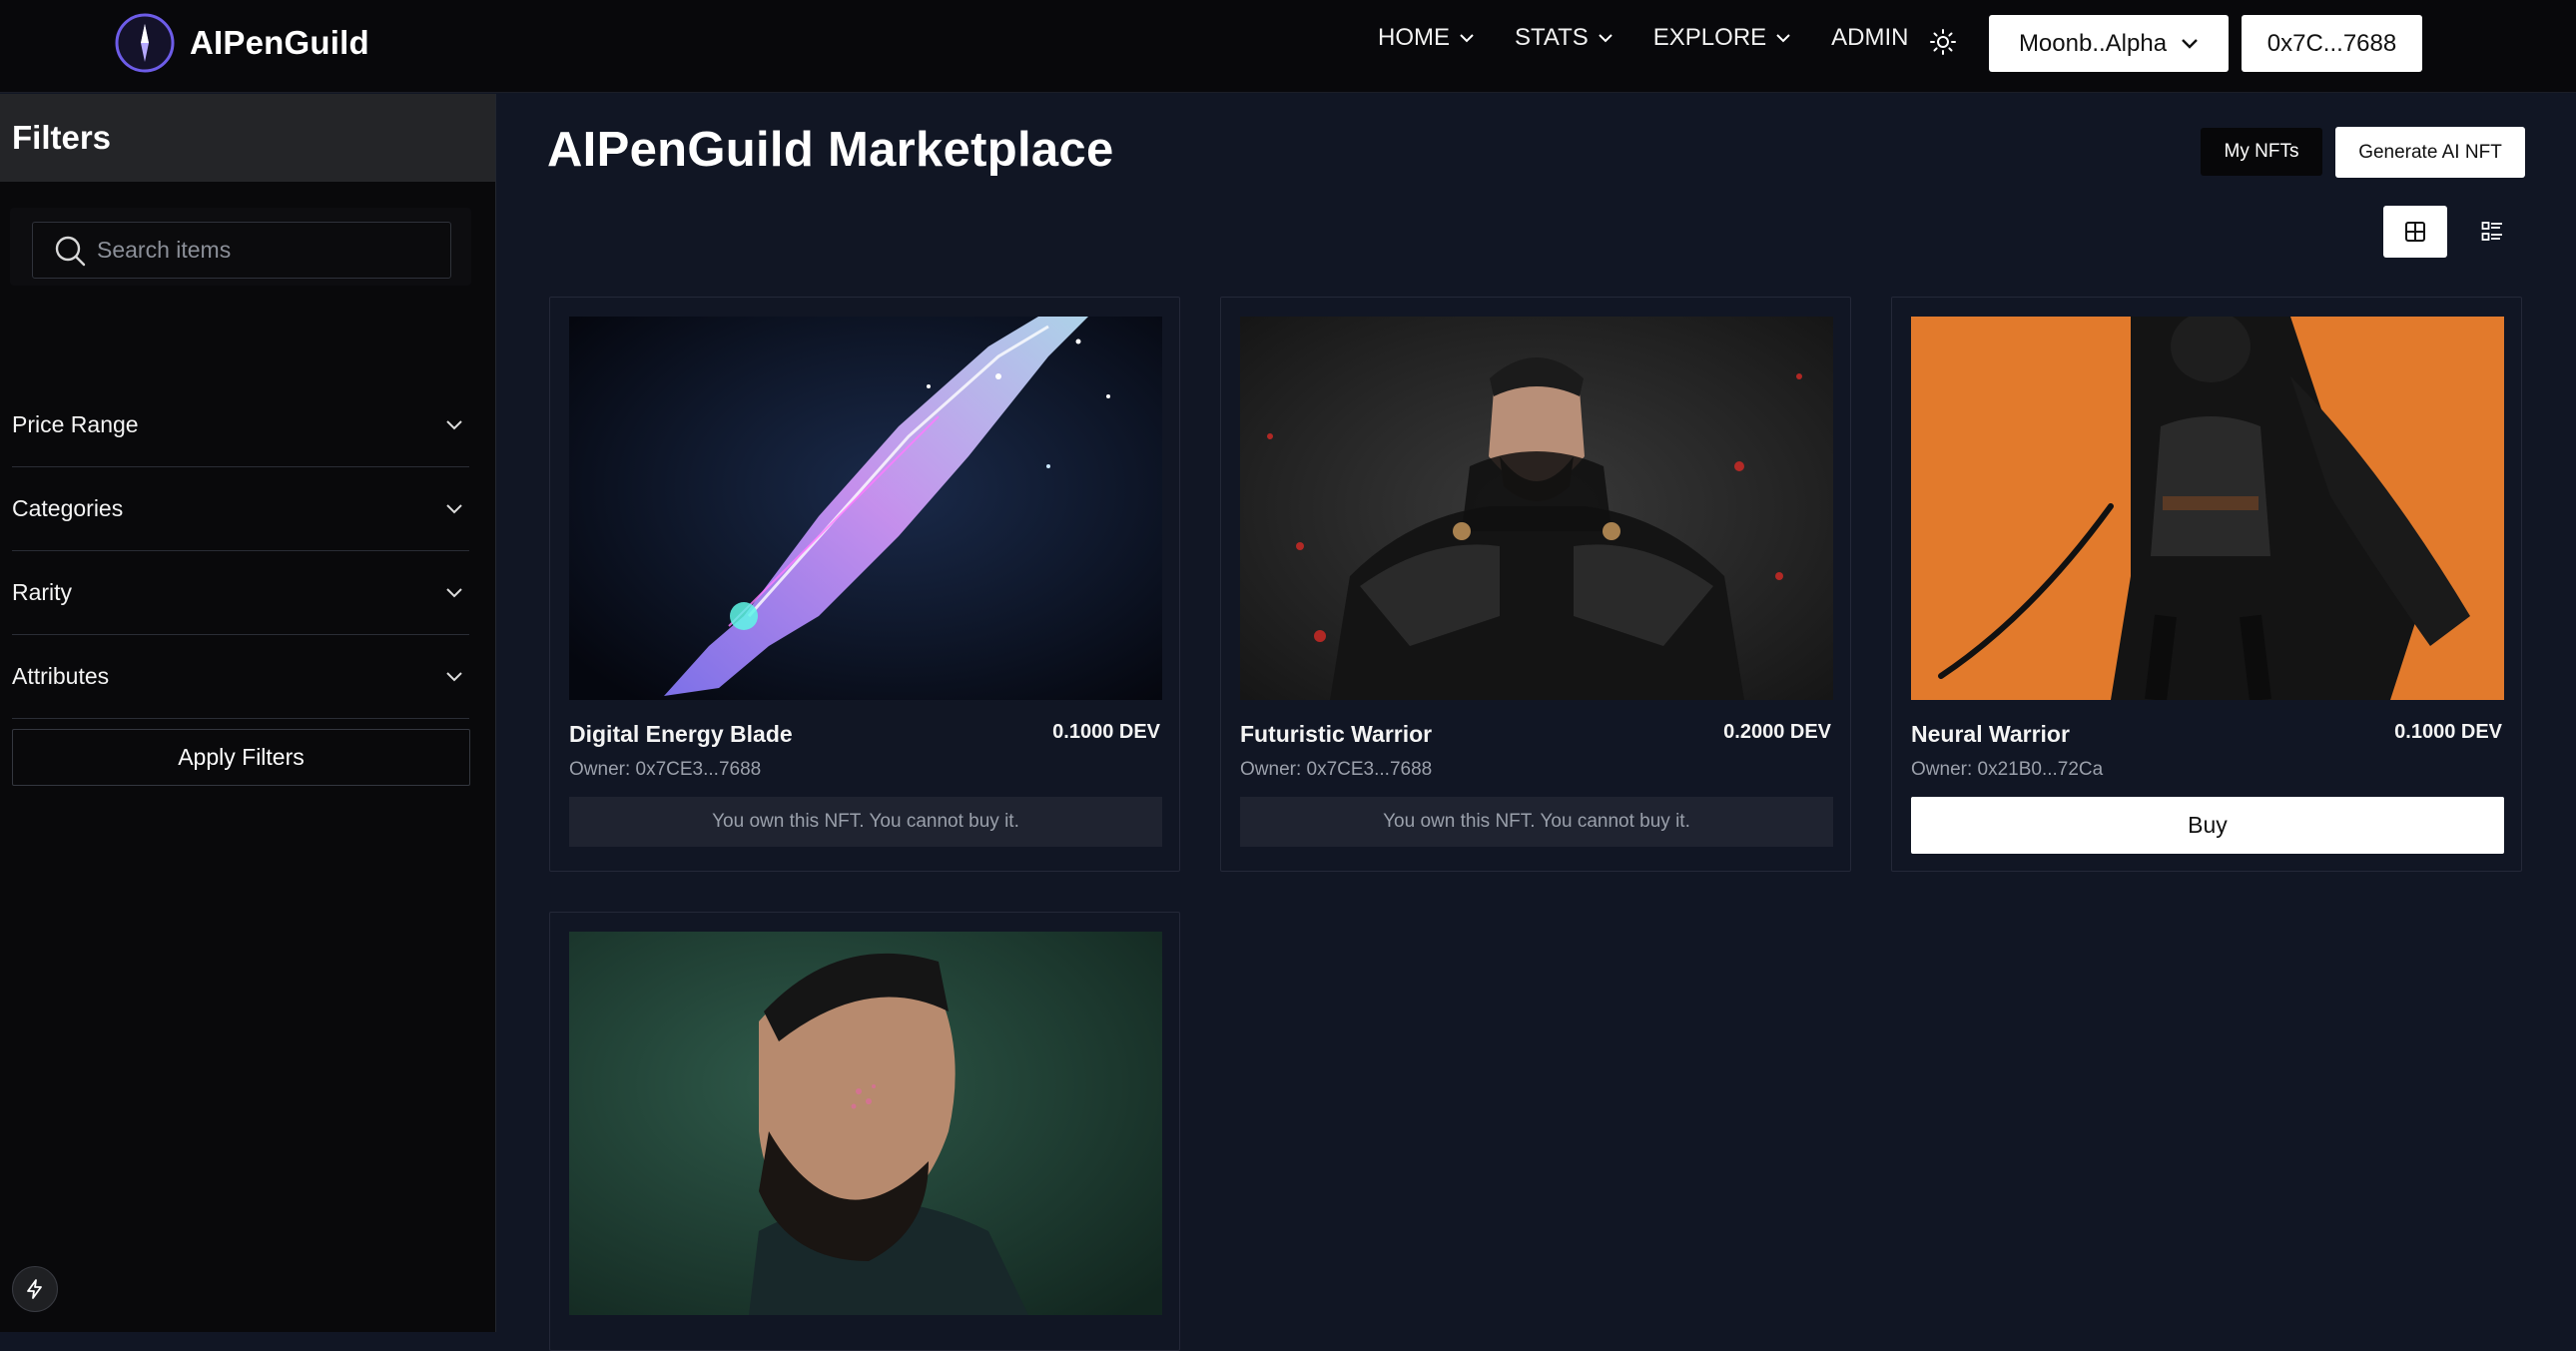 The height and width of the screenshot is (1351, 2576). I want to click on apply-filters-button: Apply Filters, so click(241, 757).